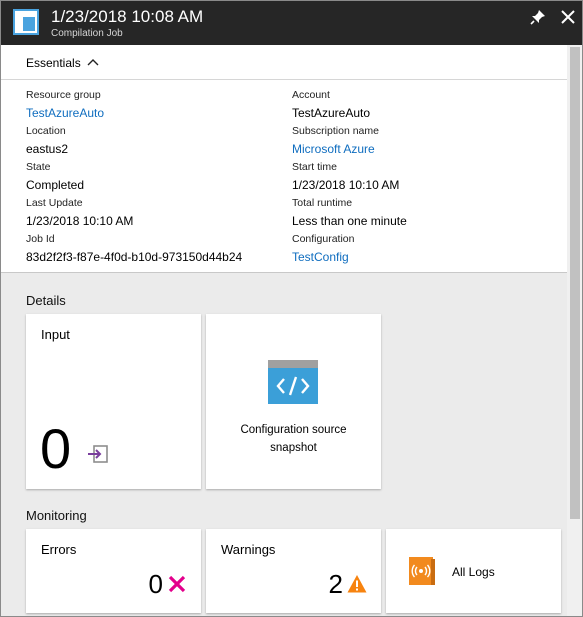  I want to click on errors-count: 0, so click(155, 584).